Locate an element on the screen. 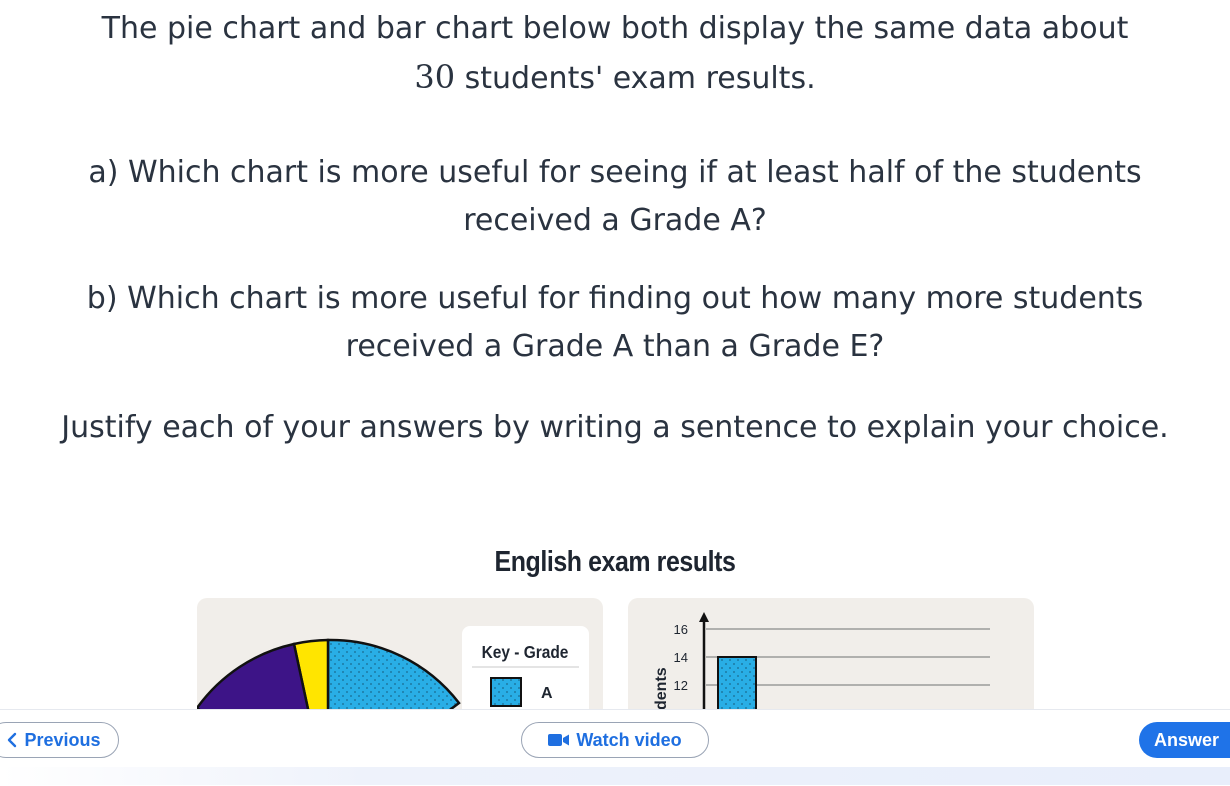  key-swatch-a is located at coordinates (506, 692).